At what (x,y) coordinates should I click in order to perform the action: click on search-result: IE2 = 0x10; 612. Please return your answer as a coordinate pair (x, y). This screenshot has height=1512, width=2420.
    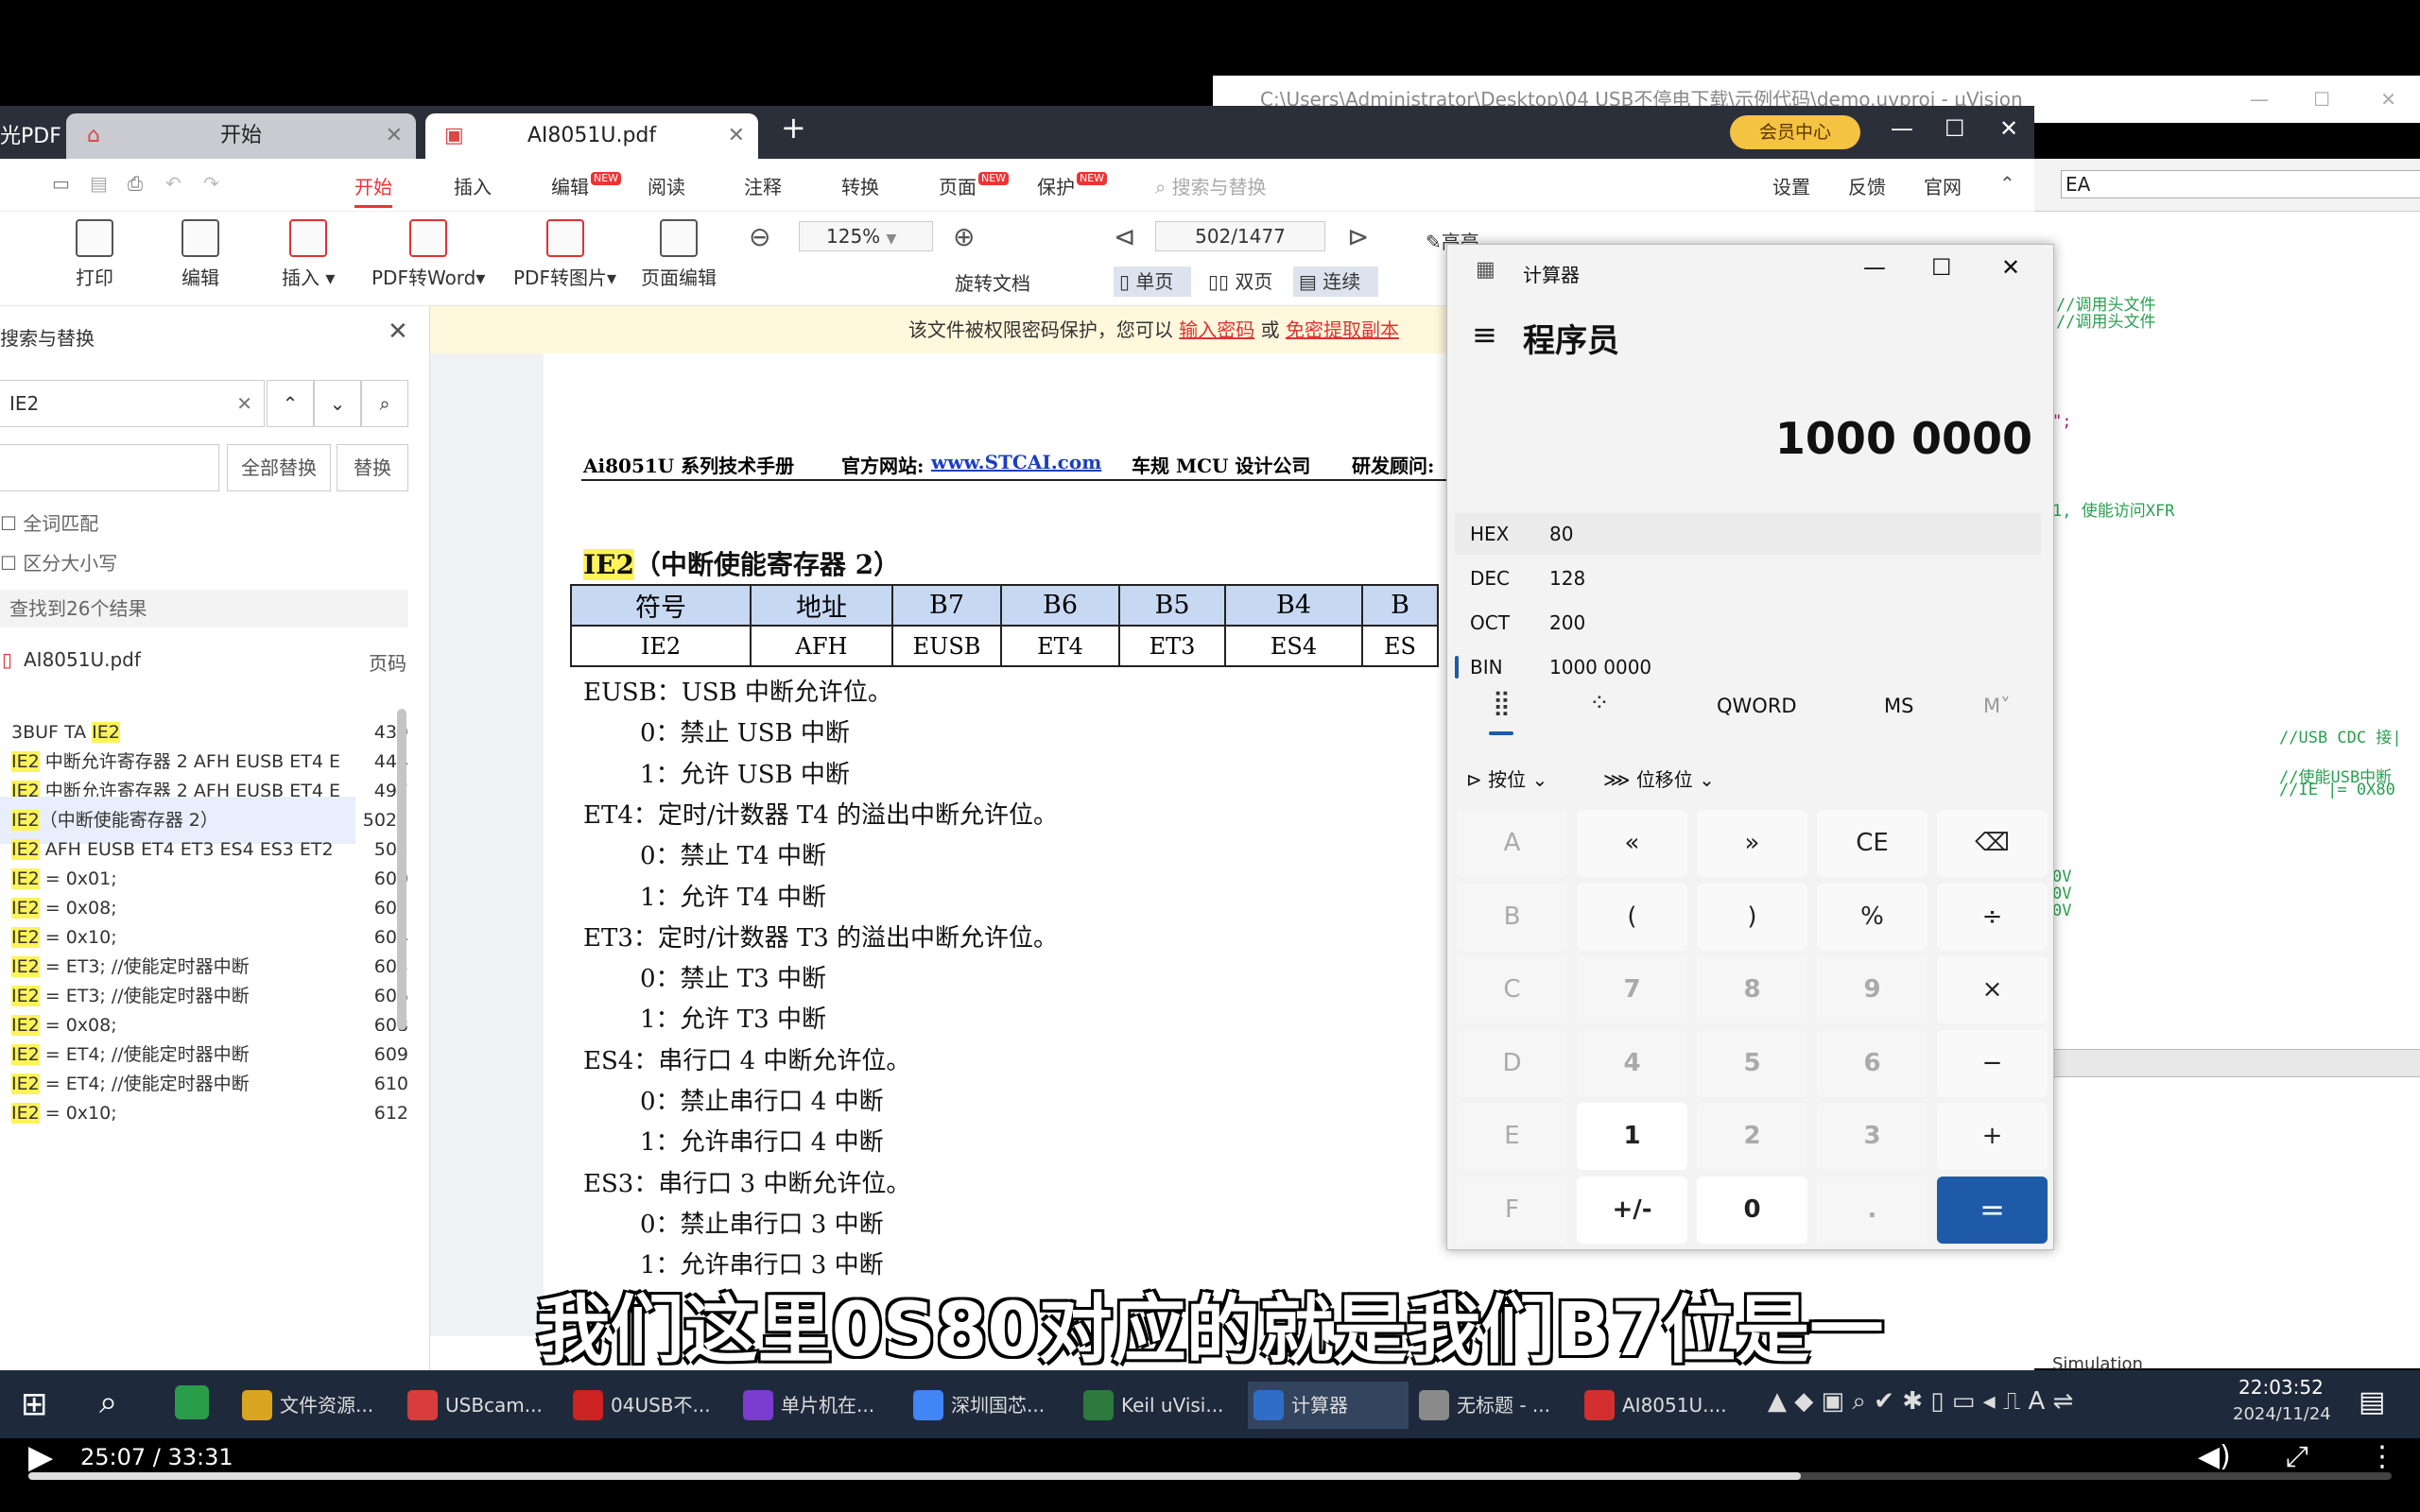
    Looking at the image, I should click on (209, 1113).